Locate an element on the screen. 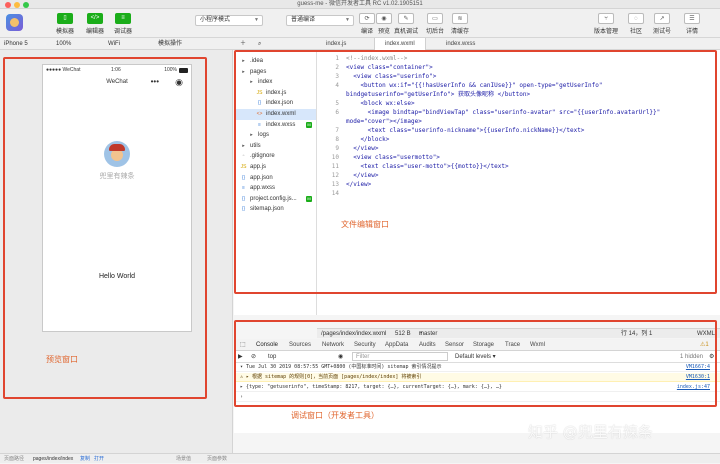 The width and height of the screenshot is (720, 464). chat-icon: ◌ is located at coordinates (636, 18).